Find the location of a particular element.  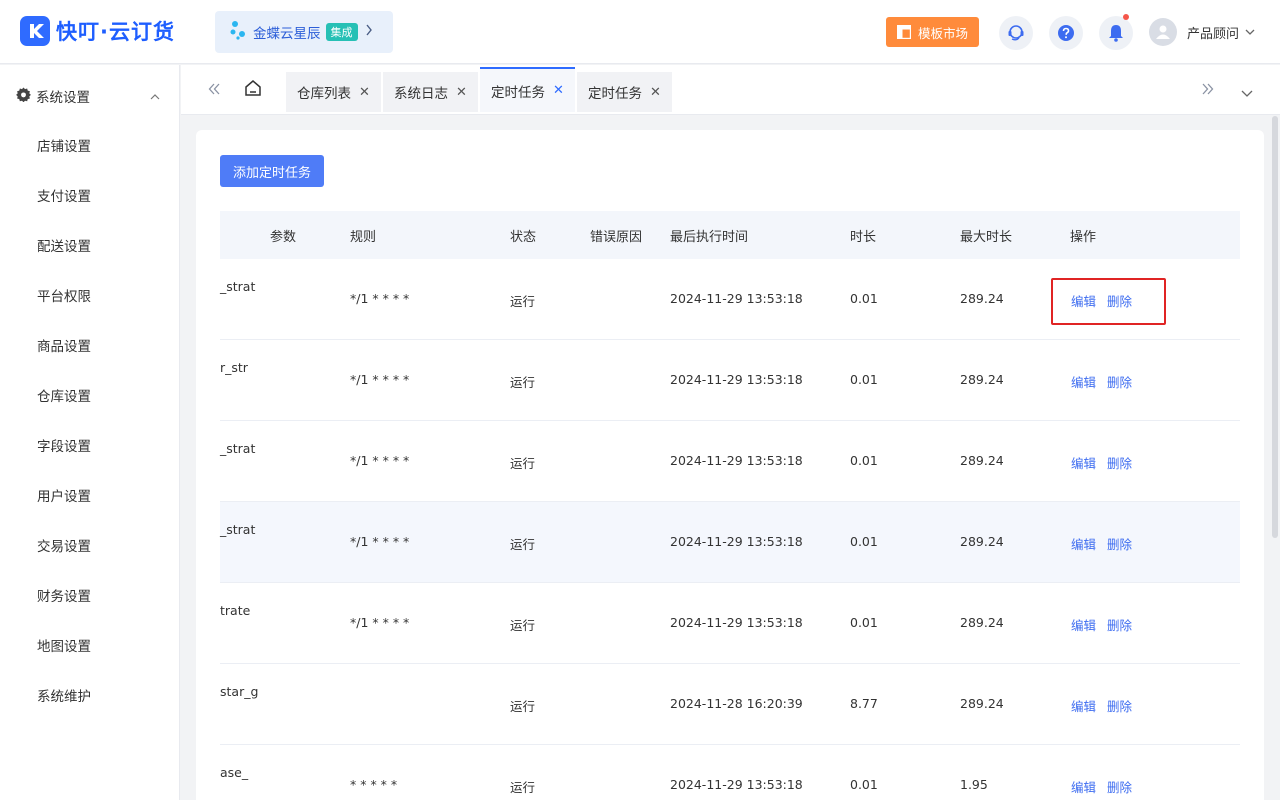

customer-service-button is located at coordinates (1016, 33).